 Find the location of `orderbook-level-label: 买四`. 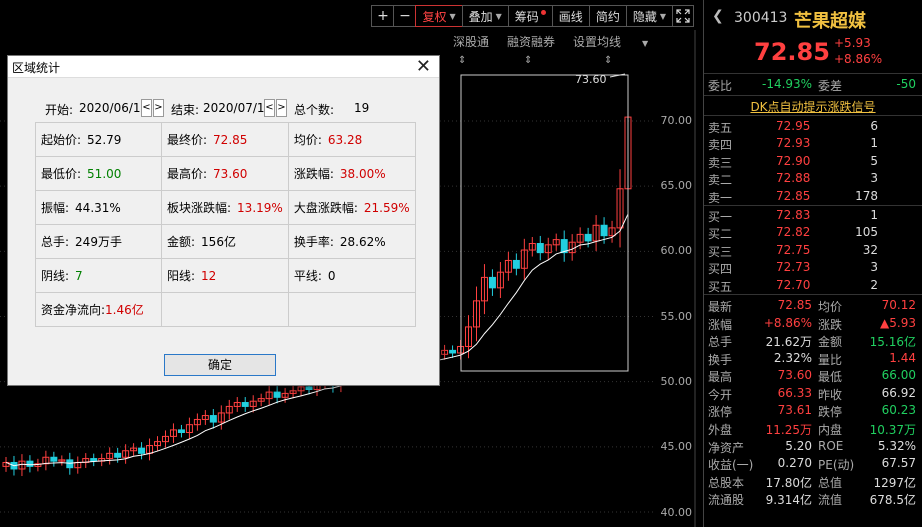

orderbook-level-label: 买四 is located at coordinates (720, 269).